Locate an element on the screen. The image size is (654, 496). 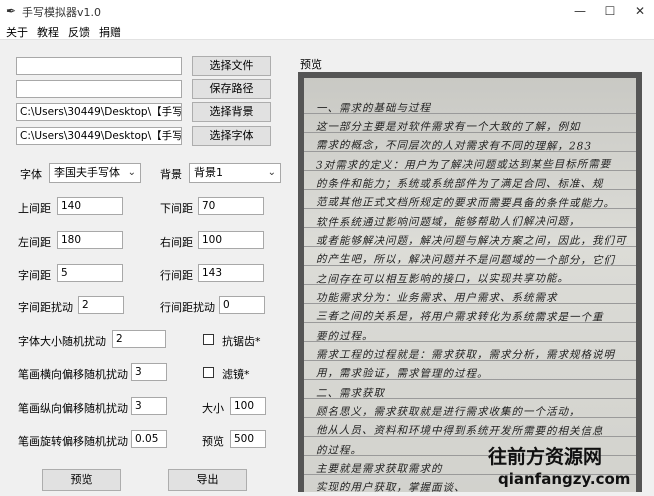
background-select: 背景1 ⌄ is located at coordinates (235, 173).